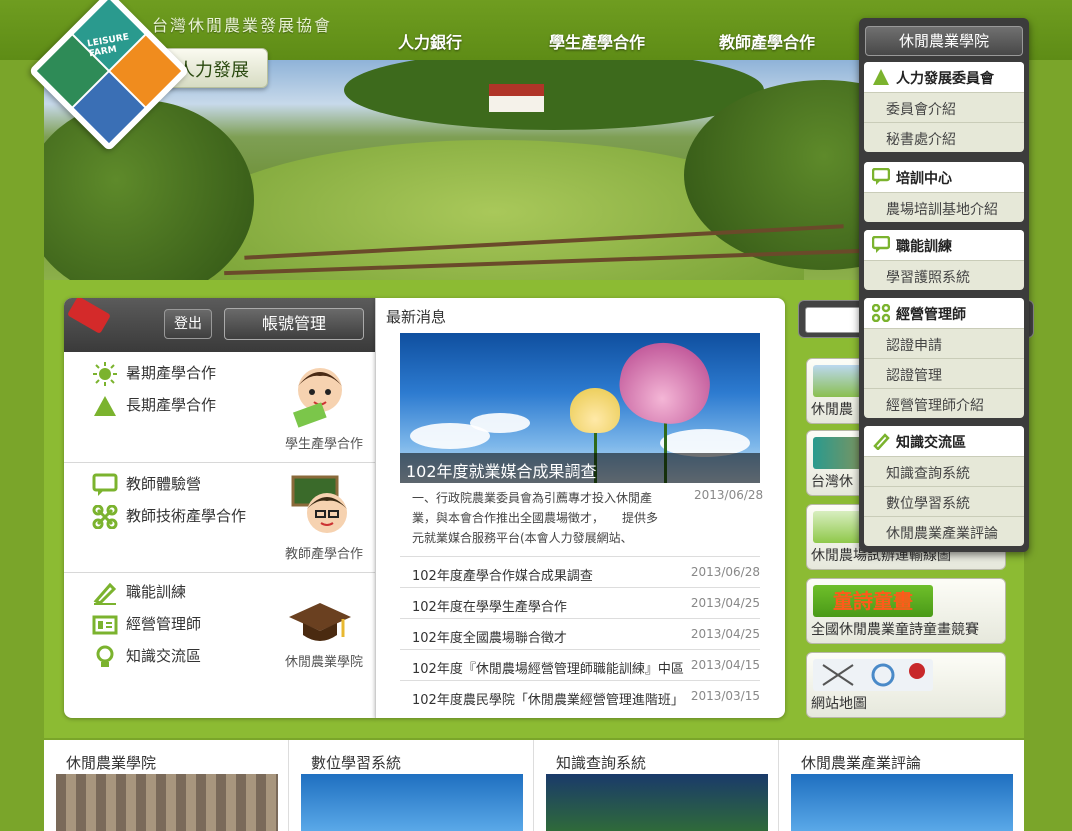 The width and height of the screenshot is (1072, 831). I want to click on bottom-card-knowledge-search: 知識查詢系統, so click(656, 785).